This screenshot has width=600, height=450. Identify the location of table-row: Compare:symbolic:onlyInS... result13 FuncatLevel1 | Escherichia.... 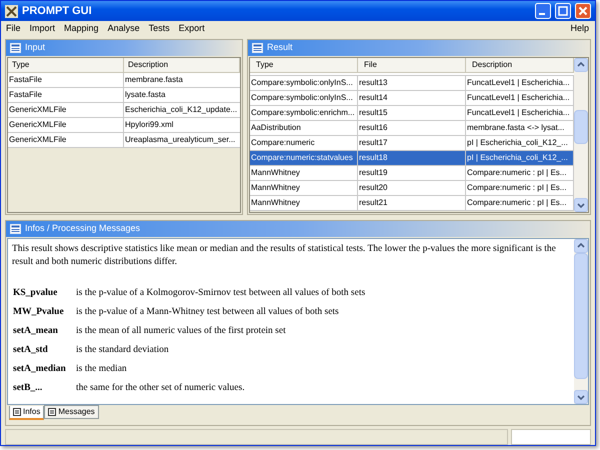
(412, 83).